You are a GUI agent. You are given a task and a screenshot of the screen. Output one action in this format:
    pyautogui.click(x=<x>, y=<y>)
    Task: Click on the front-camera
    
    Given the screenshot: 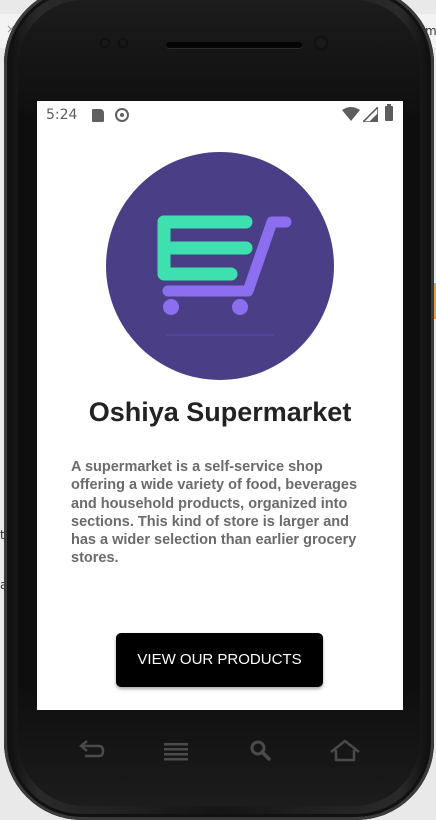 What is the action you would take?
    pyautogui.click(x=321, y=43)
    